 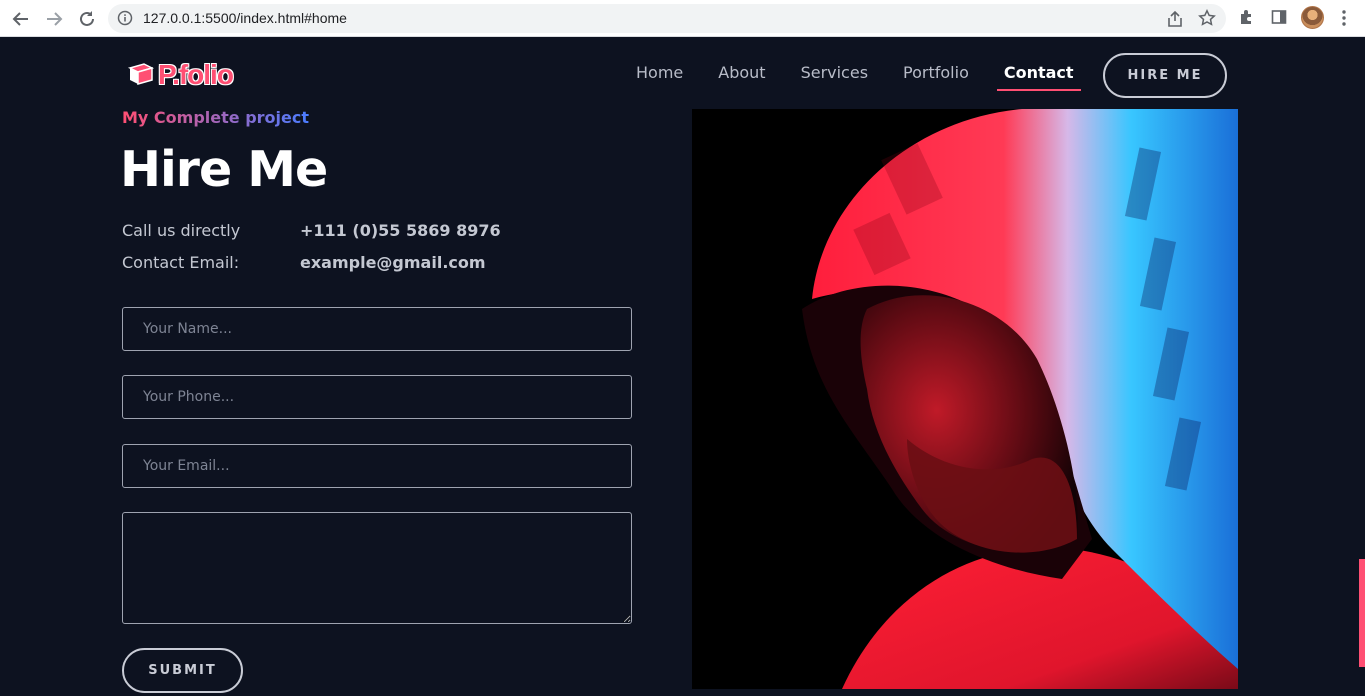 I want to click on email-field, so click(x=377, y=466).